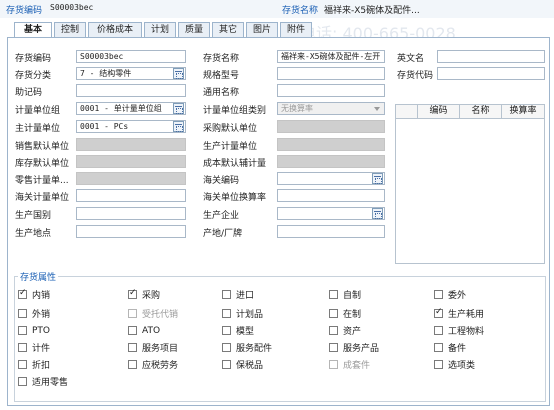 This screenshot has width=554, height=410. What do you see at coordinates (491, 73) in the screenshot?
I see `inventory-code-field` at bounding box center [491, 73].